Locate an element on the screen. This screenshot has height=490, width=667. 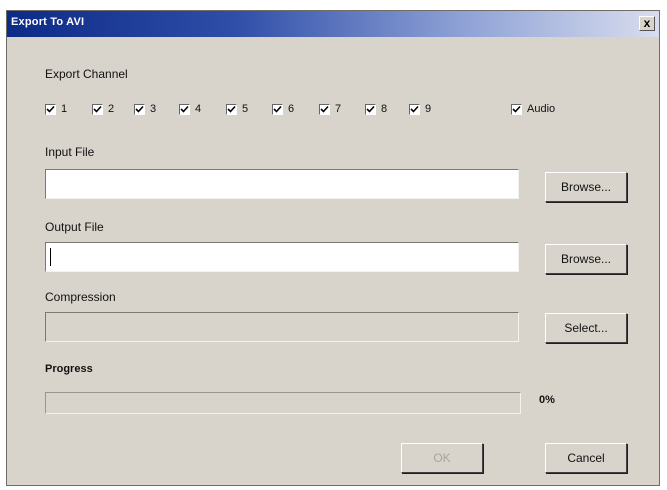
progress-label: Progress is located at coordinates (69, 369).